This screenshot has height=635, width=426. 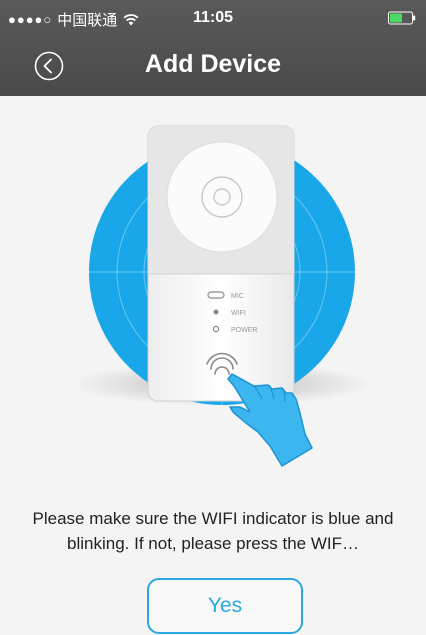 I want to click on page-title: Add Device, so click(x=213, y=64).